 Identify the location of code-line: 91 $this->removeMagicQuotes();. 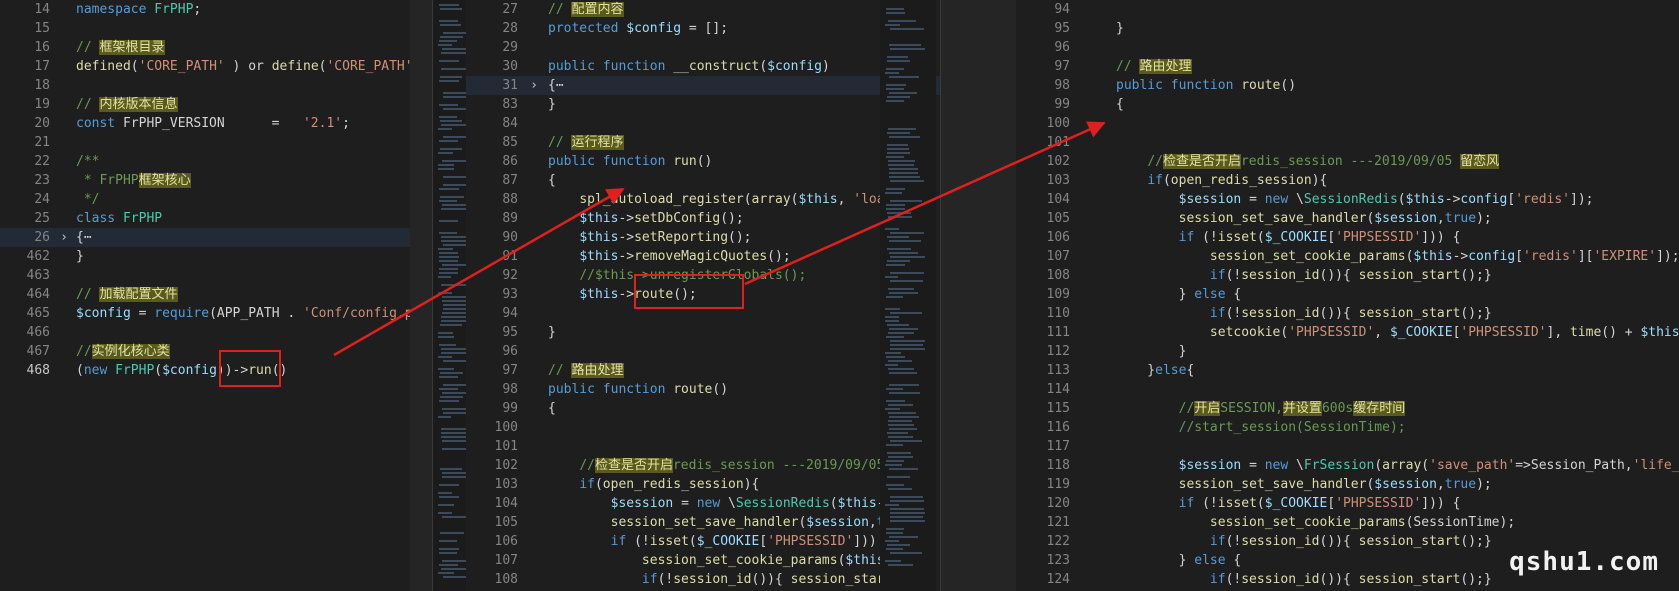
(703, 256).